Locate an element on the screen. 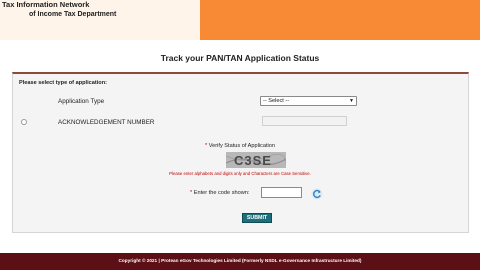 The height and width of the screenshot is (270, 480). submit-button: SUBMIT is located at coordinates (257, 218).